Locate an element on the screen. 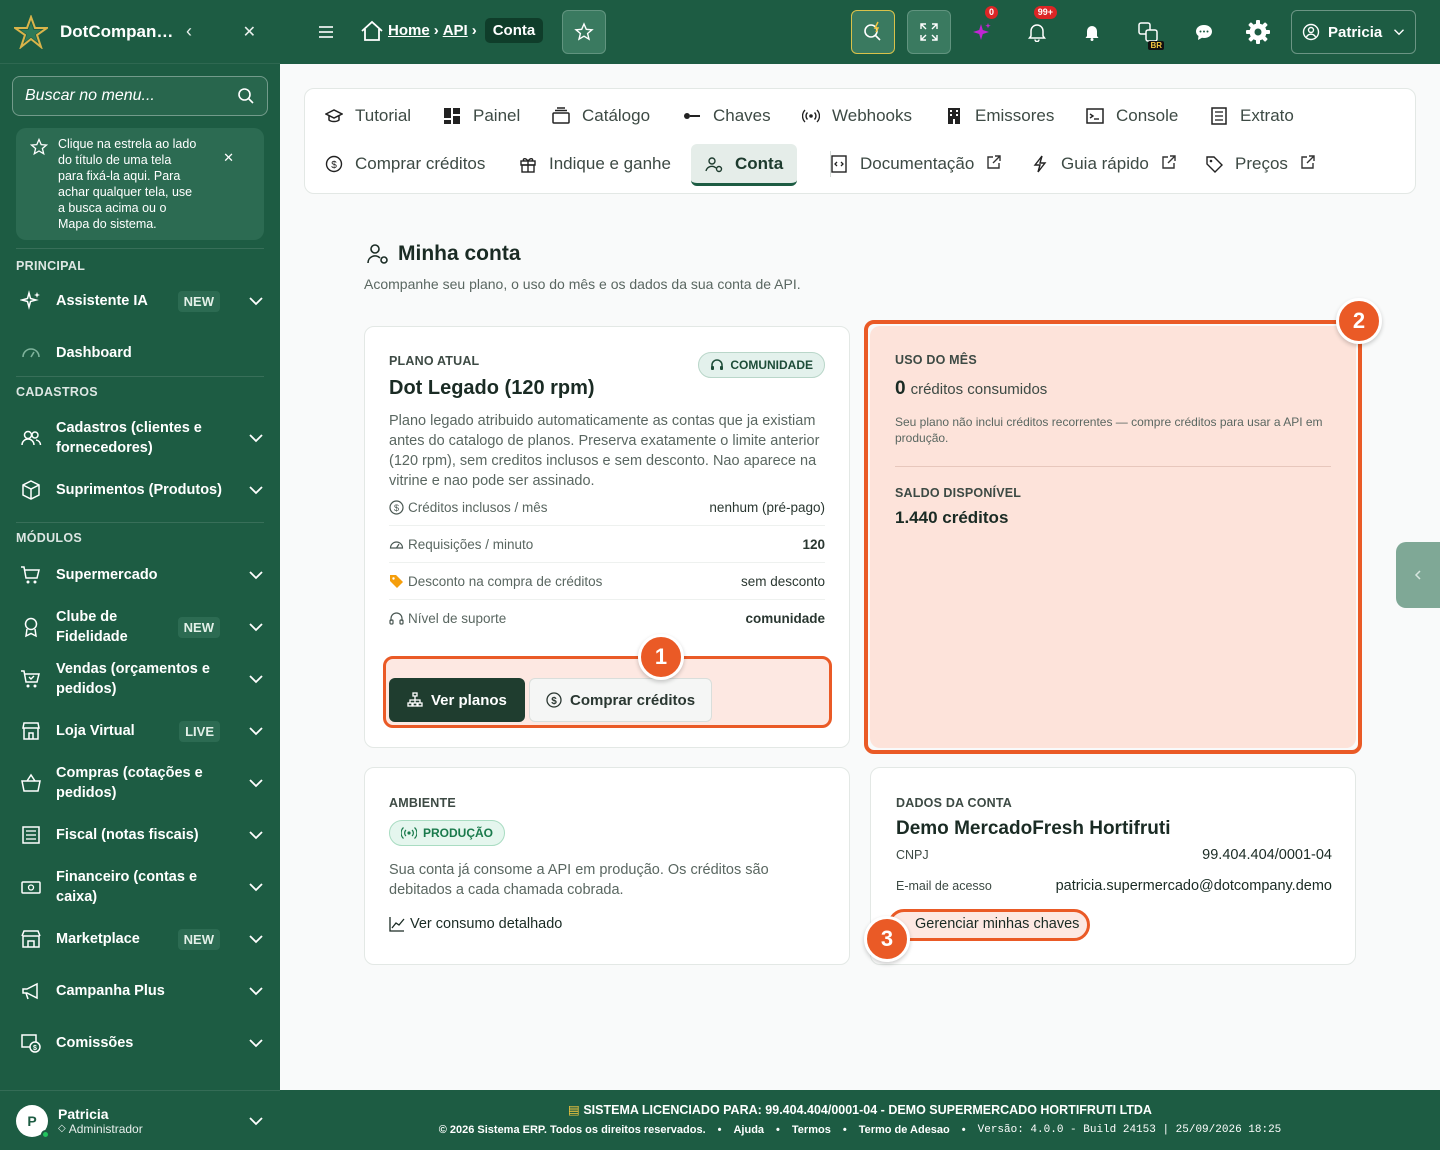 This screenshot has width=1440, height=1150. dashboard-icon is located at coordinates (452, 116).